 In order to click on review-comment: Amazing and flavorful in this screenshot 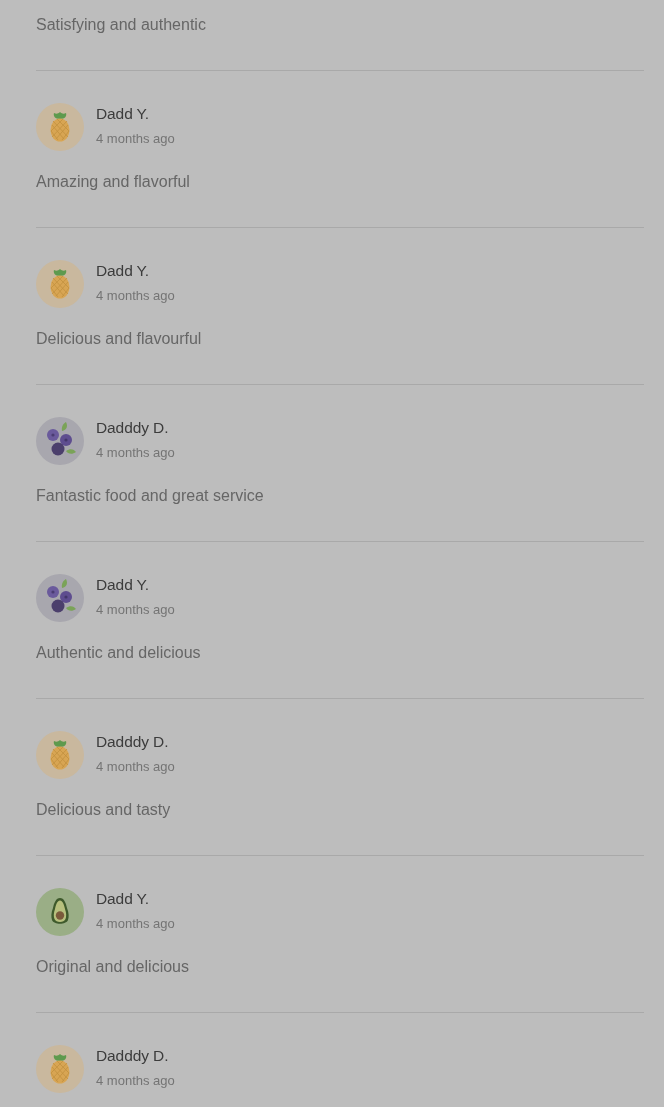, I will do `click(113, 182)`.